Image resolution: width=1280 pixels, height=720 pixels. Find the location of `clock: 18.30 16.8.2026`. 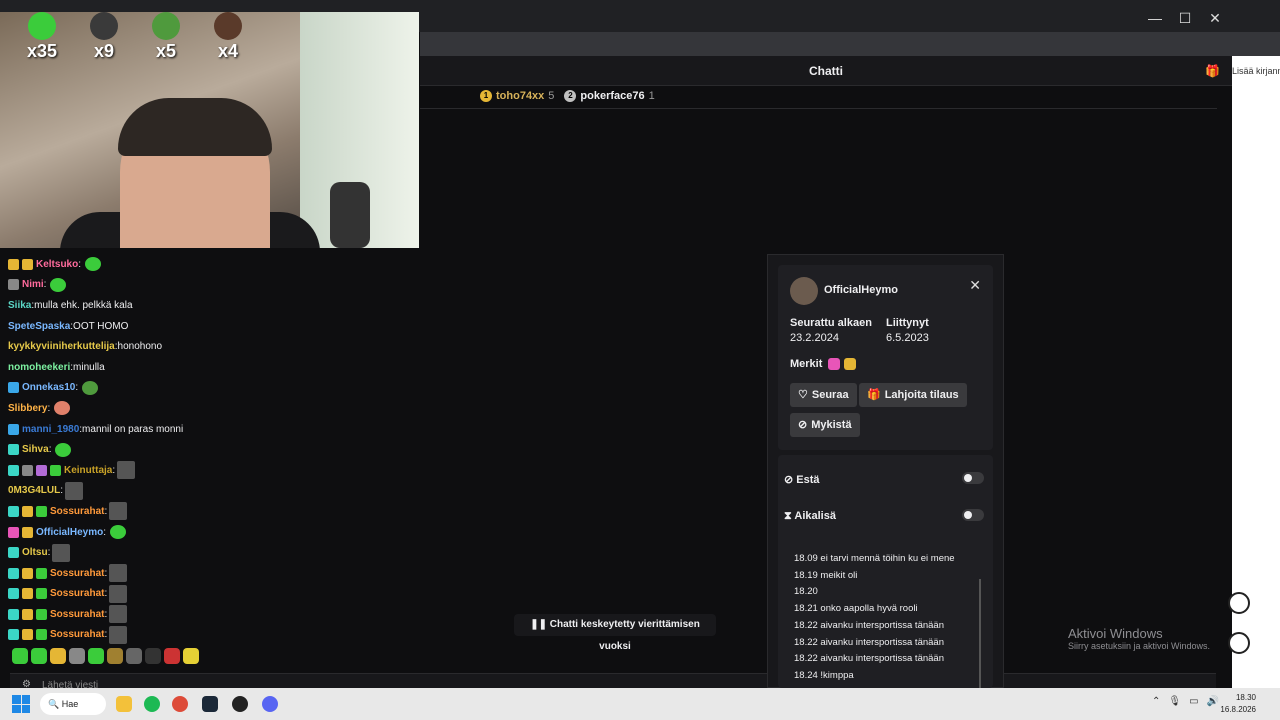

clock: 18.30 16.8.2026 is located at coordinates (1238, 704).